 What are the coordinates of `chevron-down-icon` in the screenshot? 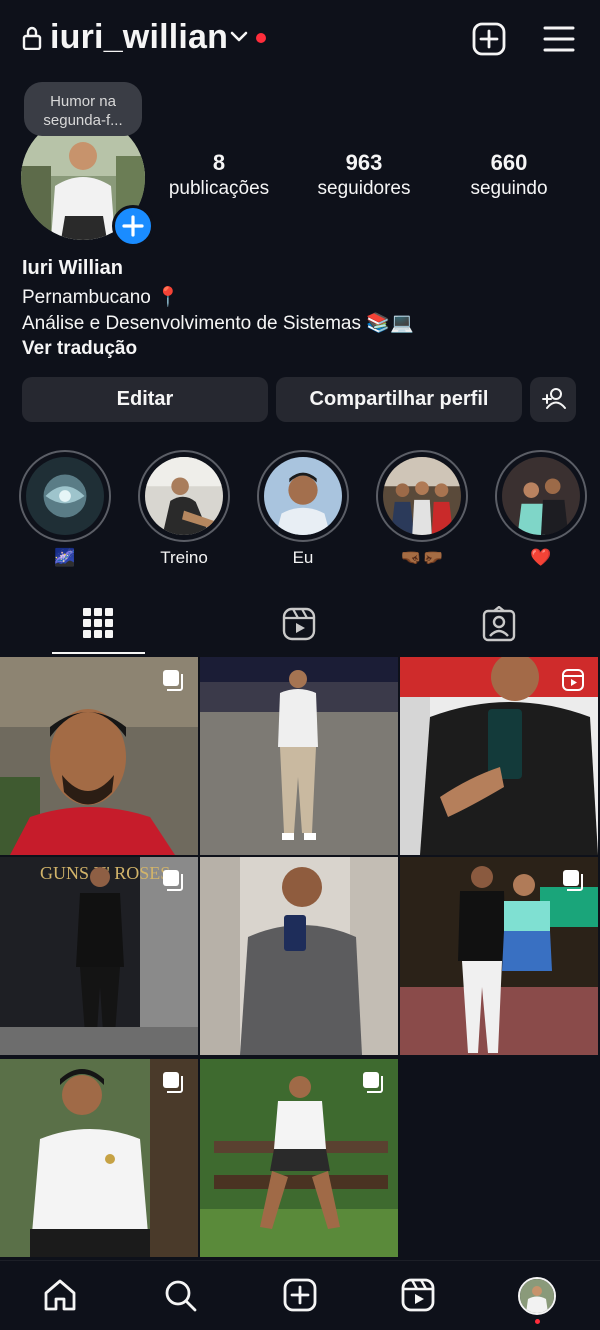 It's located at (239, 37).